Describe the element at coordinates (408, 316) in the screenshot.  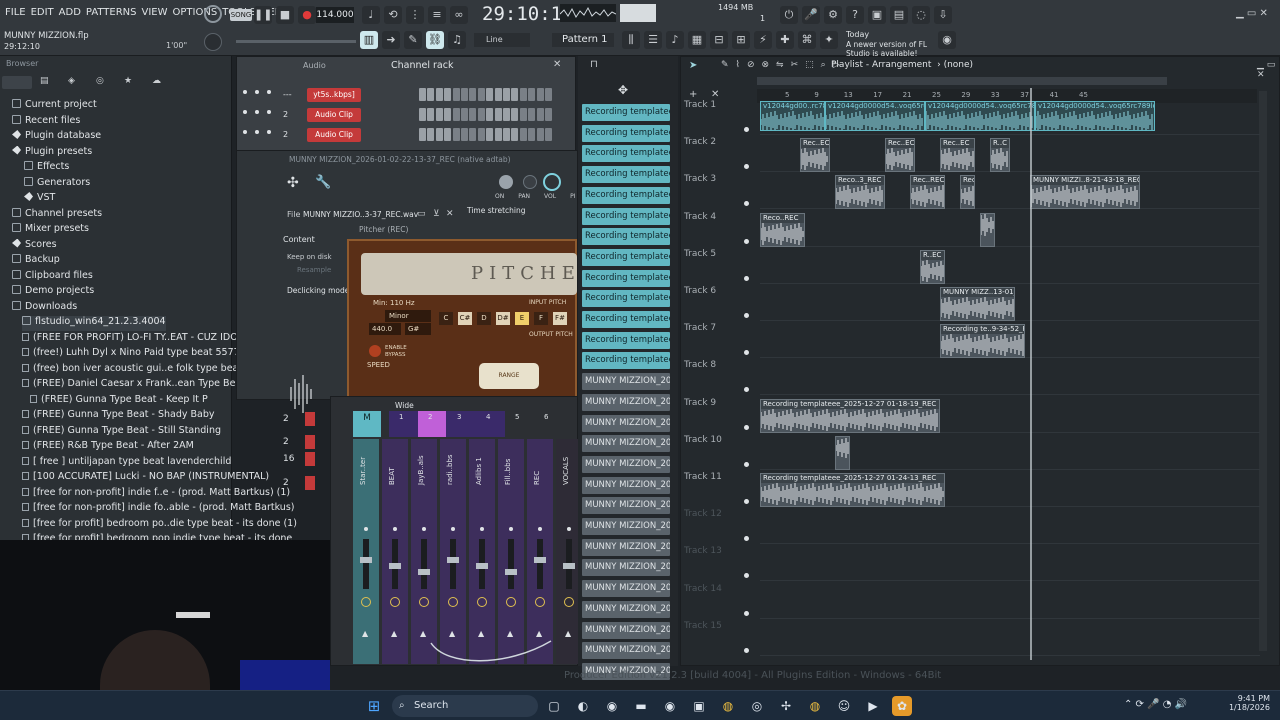
I see `scale-select: Minor` at that location.